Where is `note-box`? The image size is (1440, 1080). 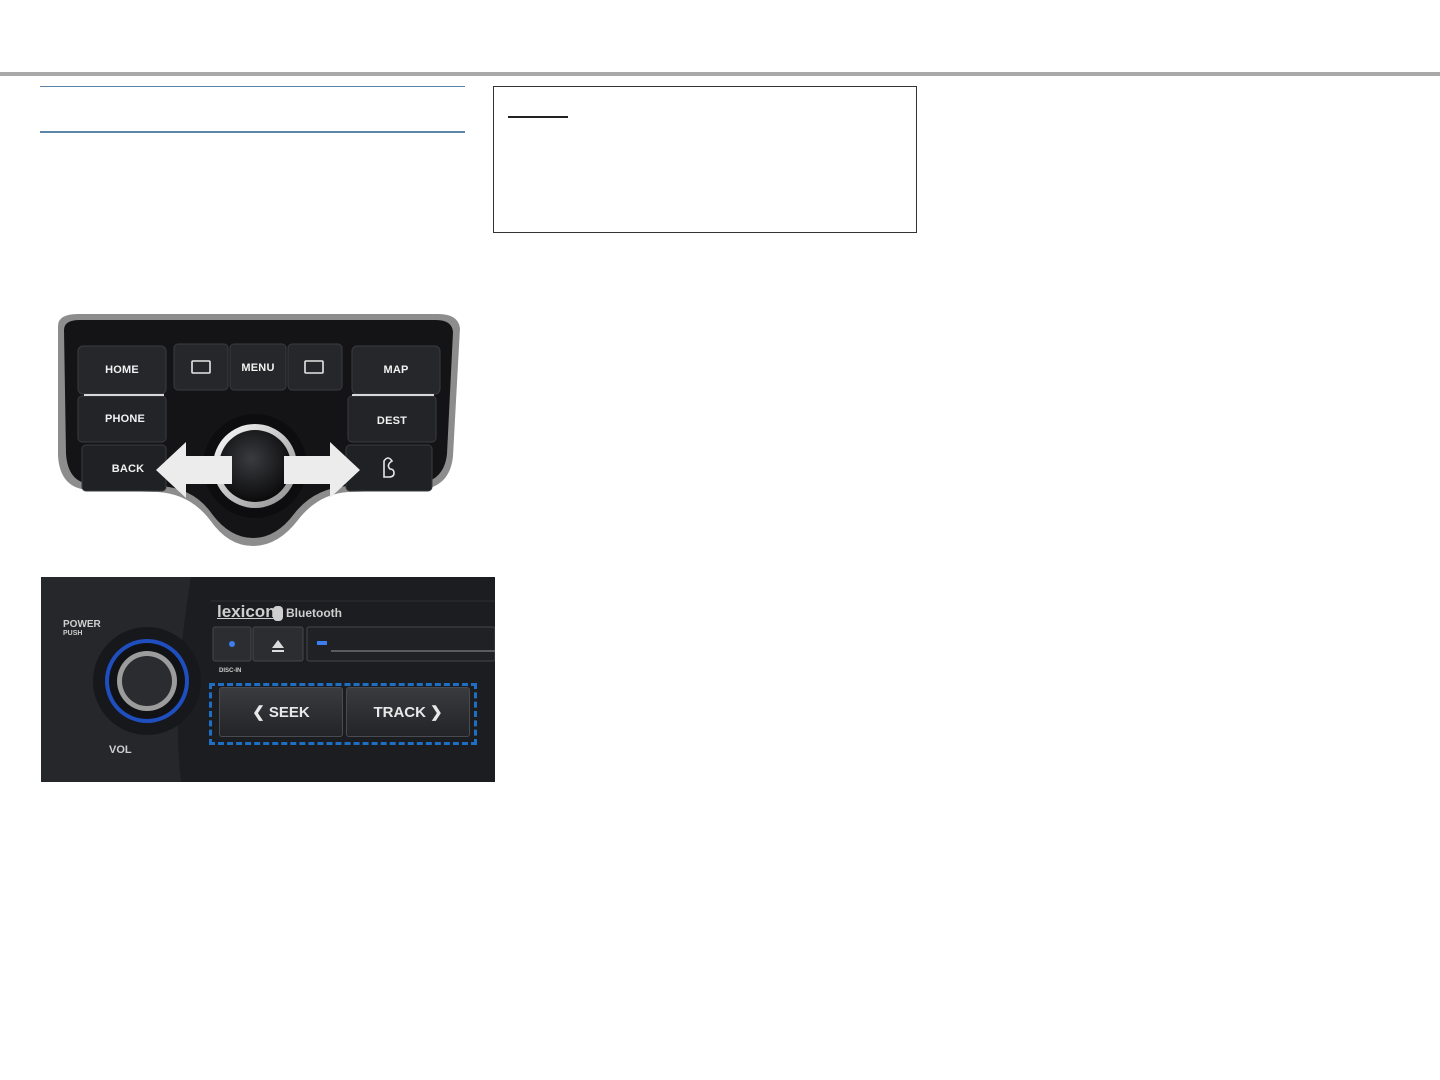 note-box is located at coordinates (705, 159).